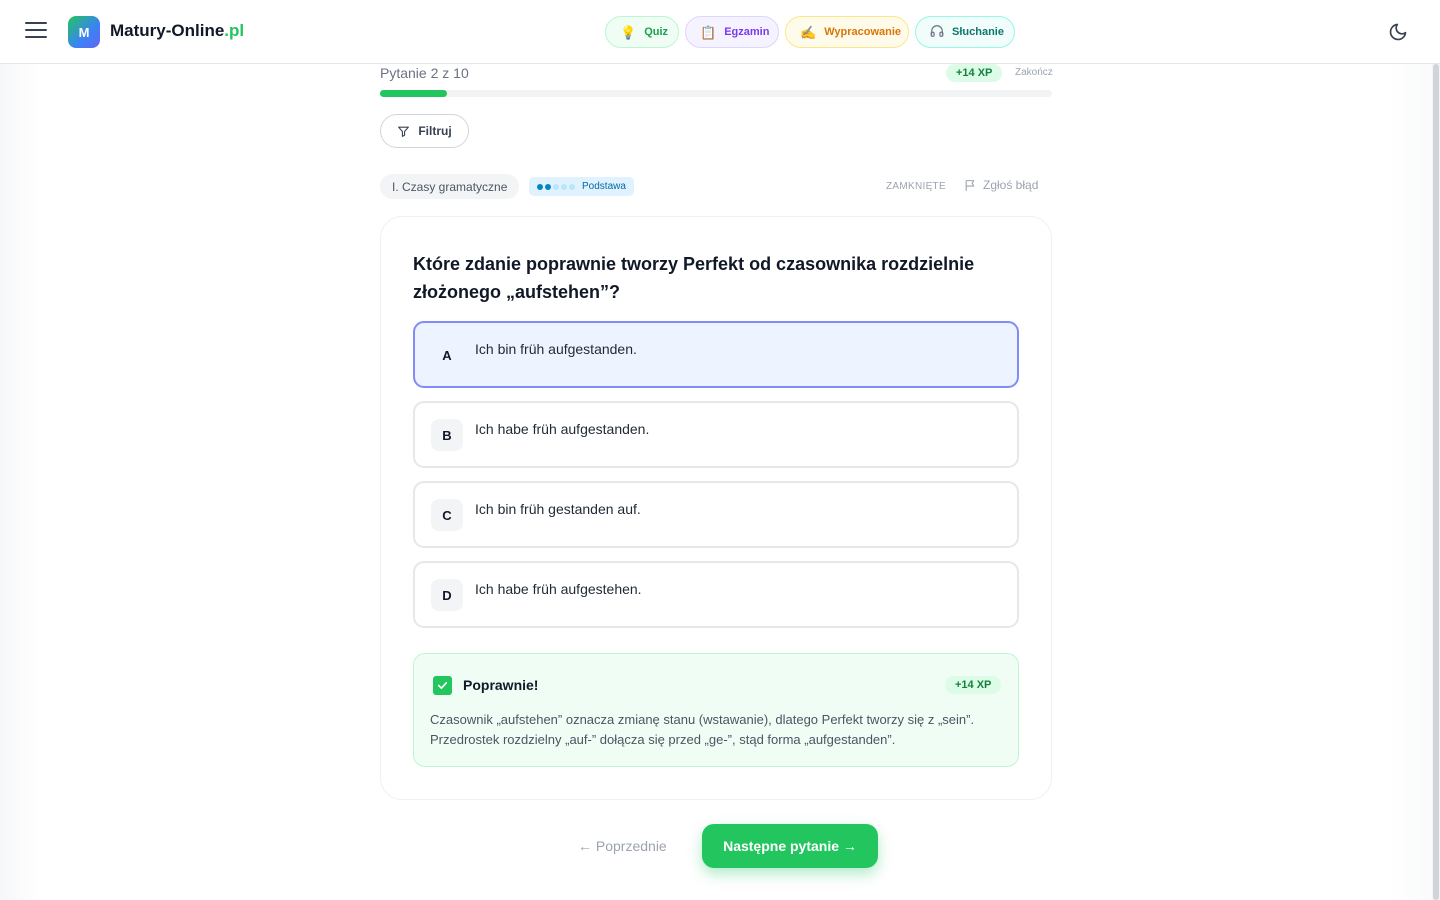  I want to click on filter-button: Filtruj, so click(424, 131).